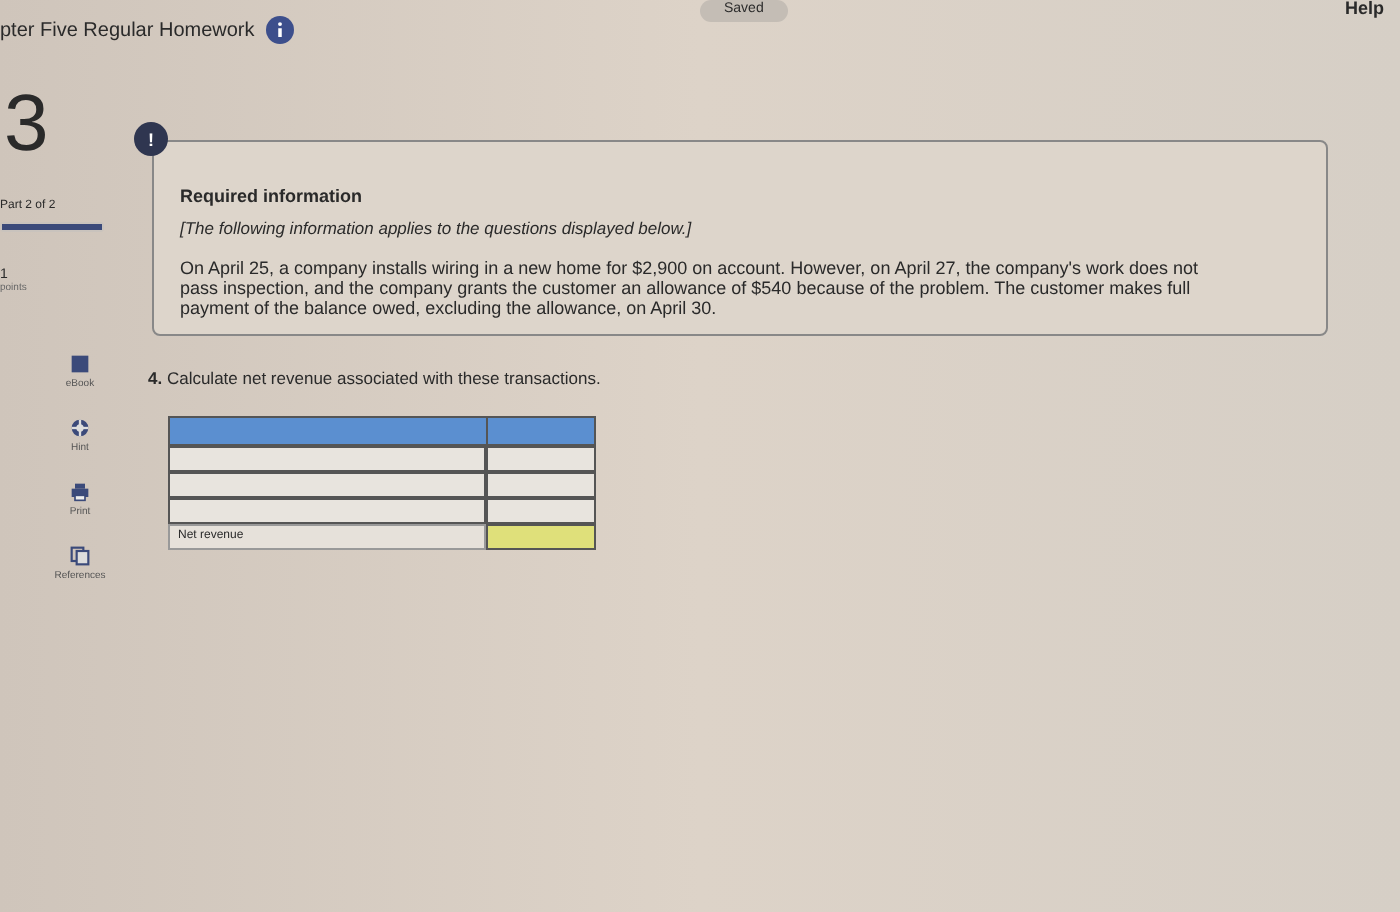  What do you see at coordinates (26, 124) in the screenshot?
I see `question-number: 3` at bounding box center [26, 124].